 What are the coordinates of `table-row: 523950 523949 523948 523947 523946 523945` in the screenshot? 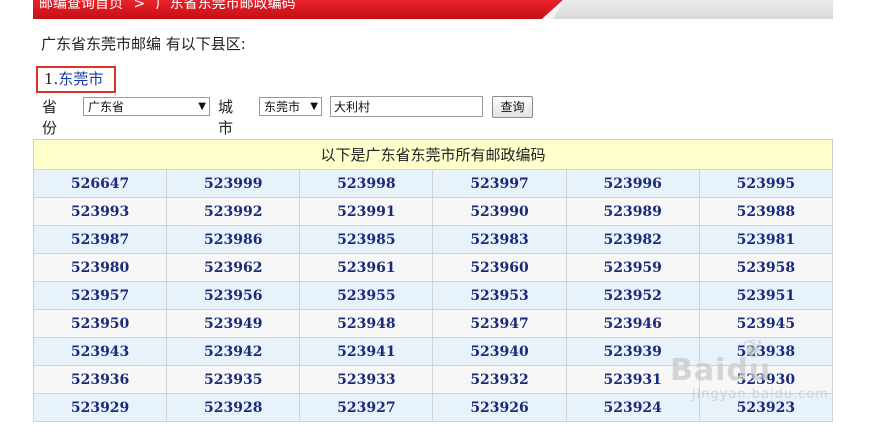 It's located at (433, 323).